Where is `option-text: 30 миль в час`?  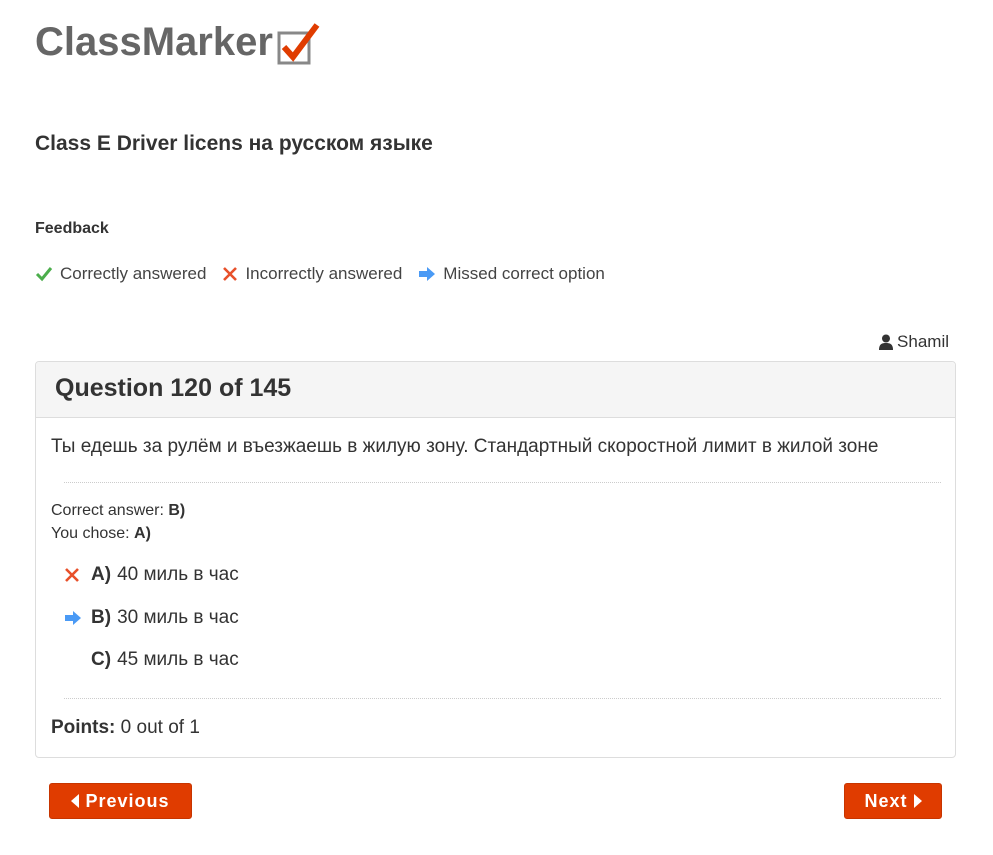 option-text: 30 миль в час is located at coordinates (178, 617).